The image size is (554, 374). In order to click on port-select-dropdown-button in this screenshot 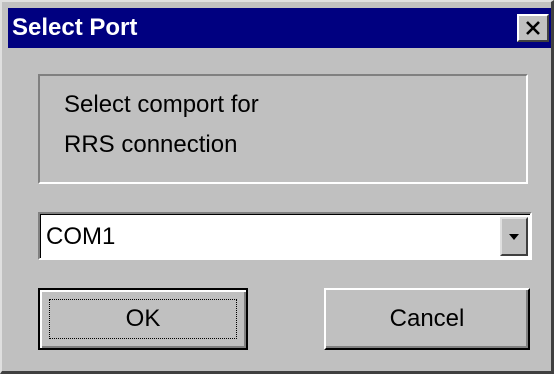, I will do `click(514, 236)`.